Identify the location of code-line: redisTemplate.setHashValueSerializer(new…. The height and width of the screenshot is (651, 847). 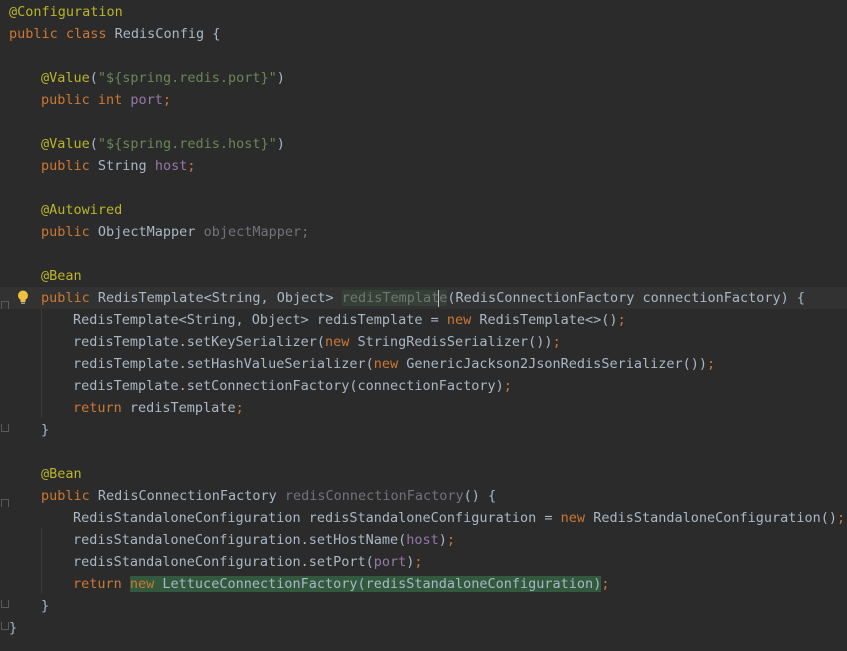
(423, 364).